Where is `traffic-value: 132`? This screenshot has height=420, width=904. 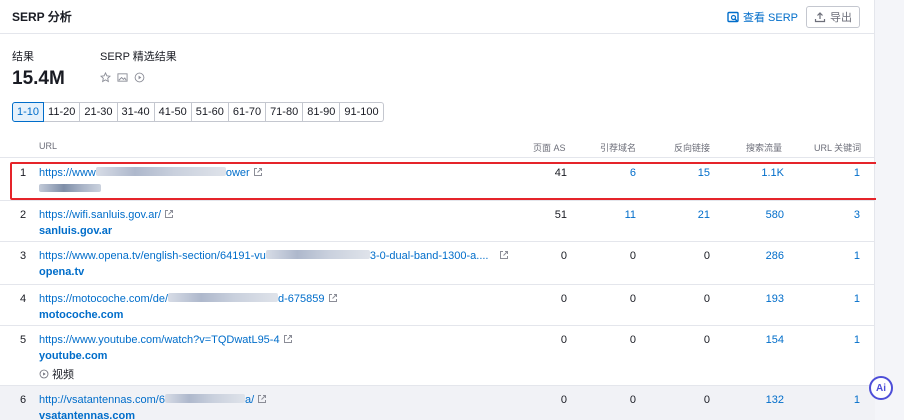 traffic-value: 132 is located at coordinates (764, 400).